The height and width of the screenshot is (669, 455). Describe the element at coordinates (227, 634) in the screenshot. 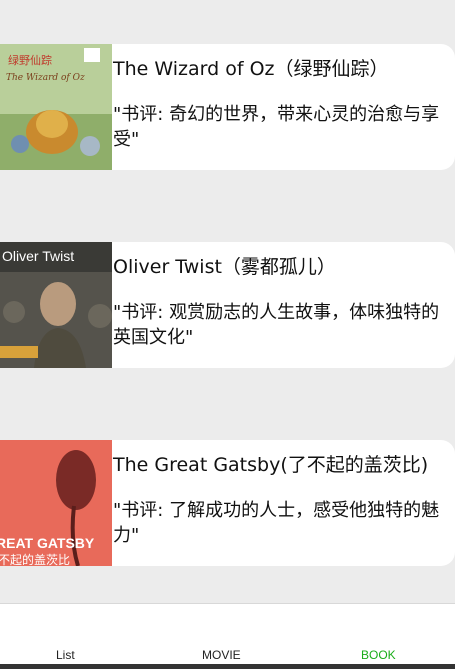

I see `bottom-tab-bar: List MOVIE BOOK` at that location.